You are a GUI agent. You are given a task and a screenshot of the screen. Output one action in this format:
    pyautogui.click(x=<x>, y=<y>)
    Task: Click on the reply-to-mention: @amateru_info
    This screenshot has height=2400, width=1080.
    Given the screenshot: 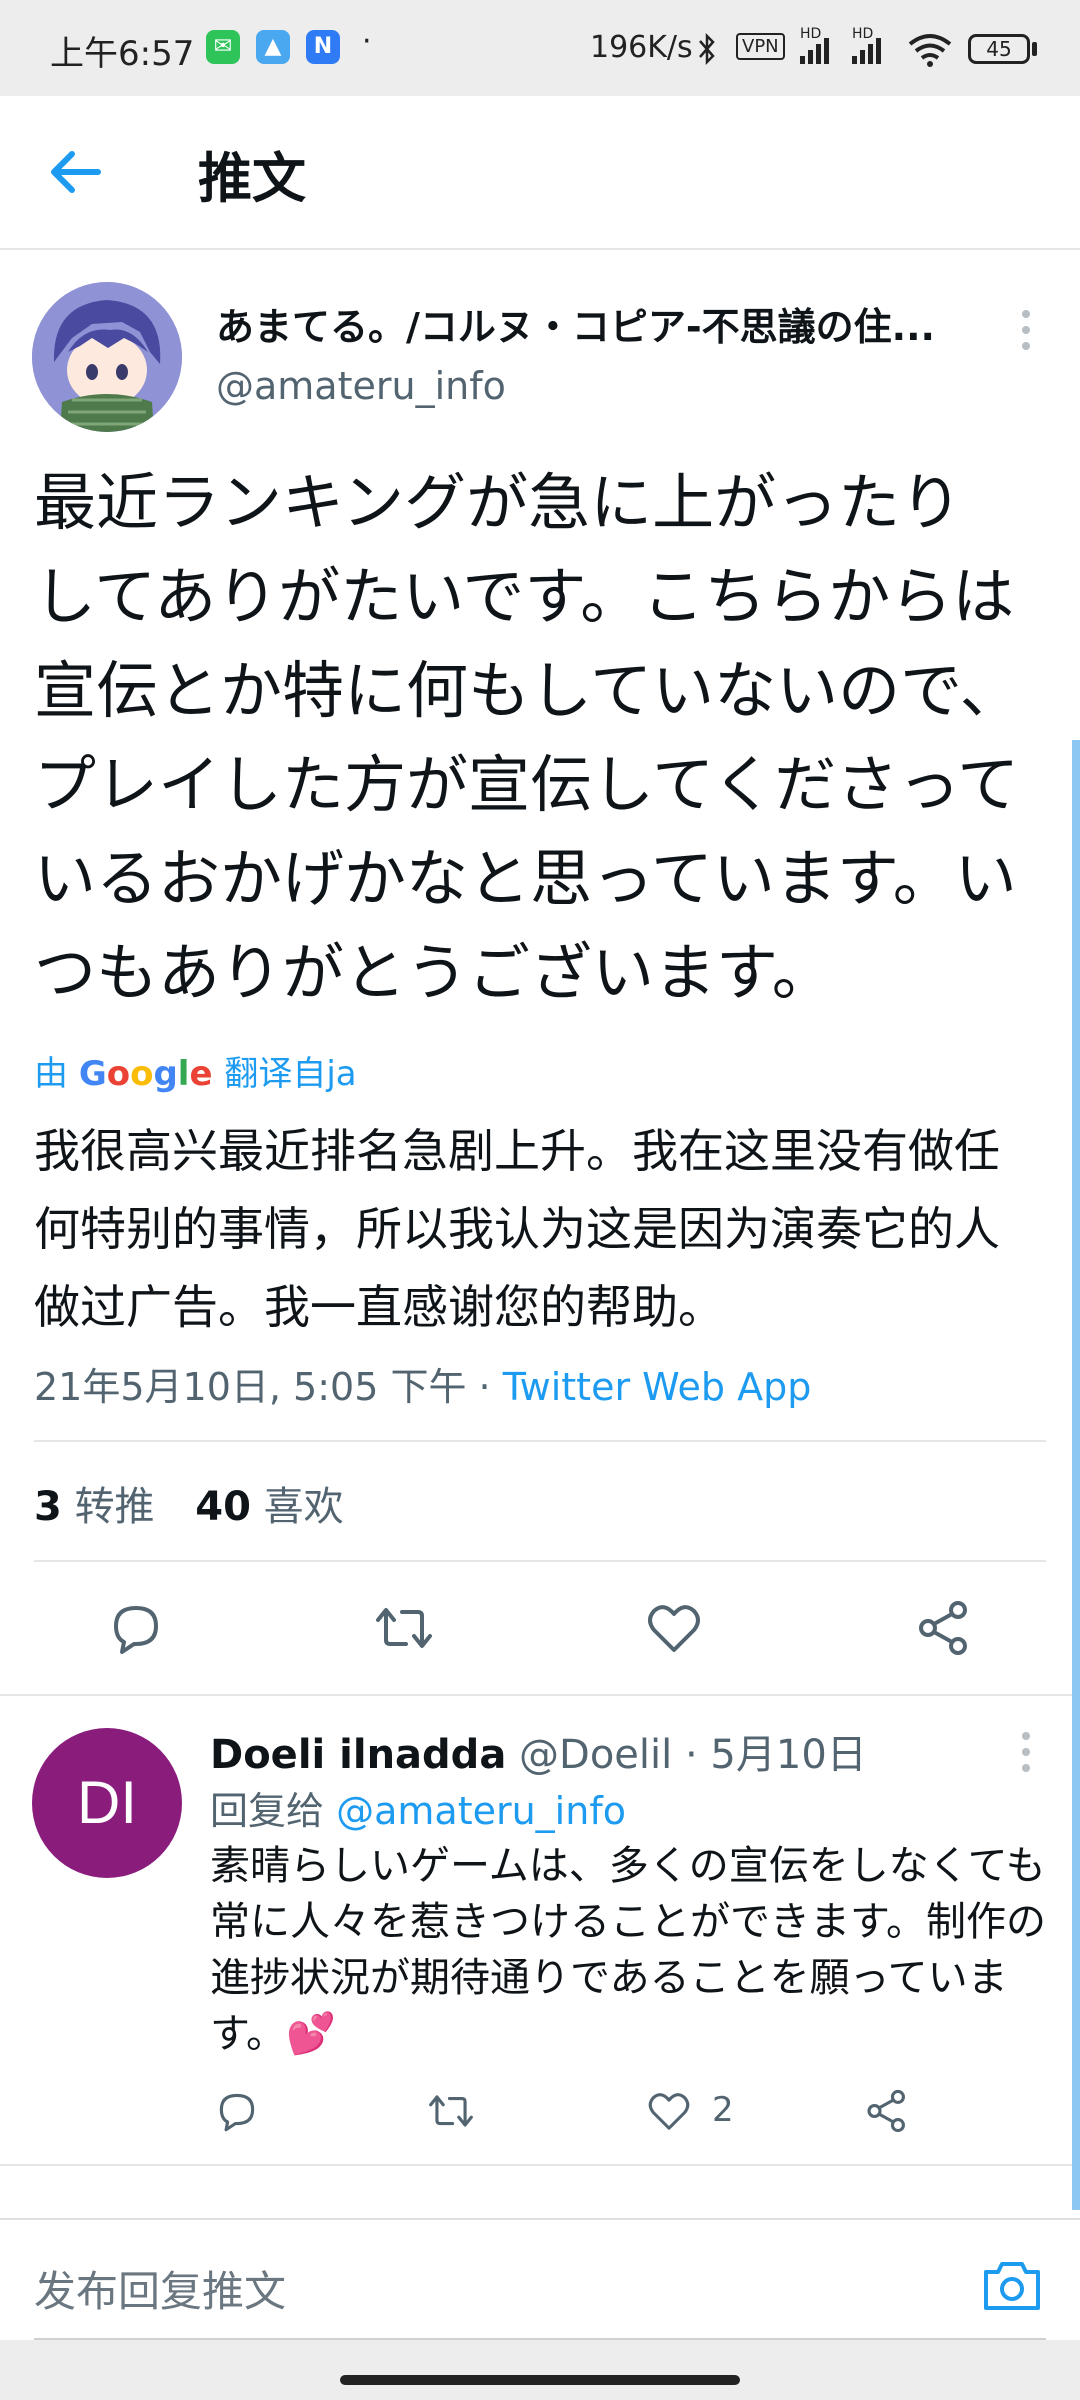 What is the action you would take?
    pyautogui.click(x=481, y=1811)
    